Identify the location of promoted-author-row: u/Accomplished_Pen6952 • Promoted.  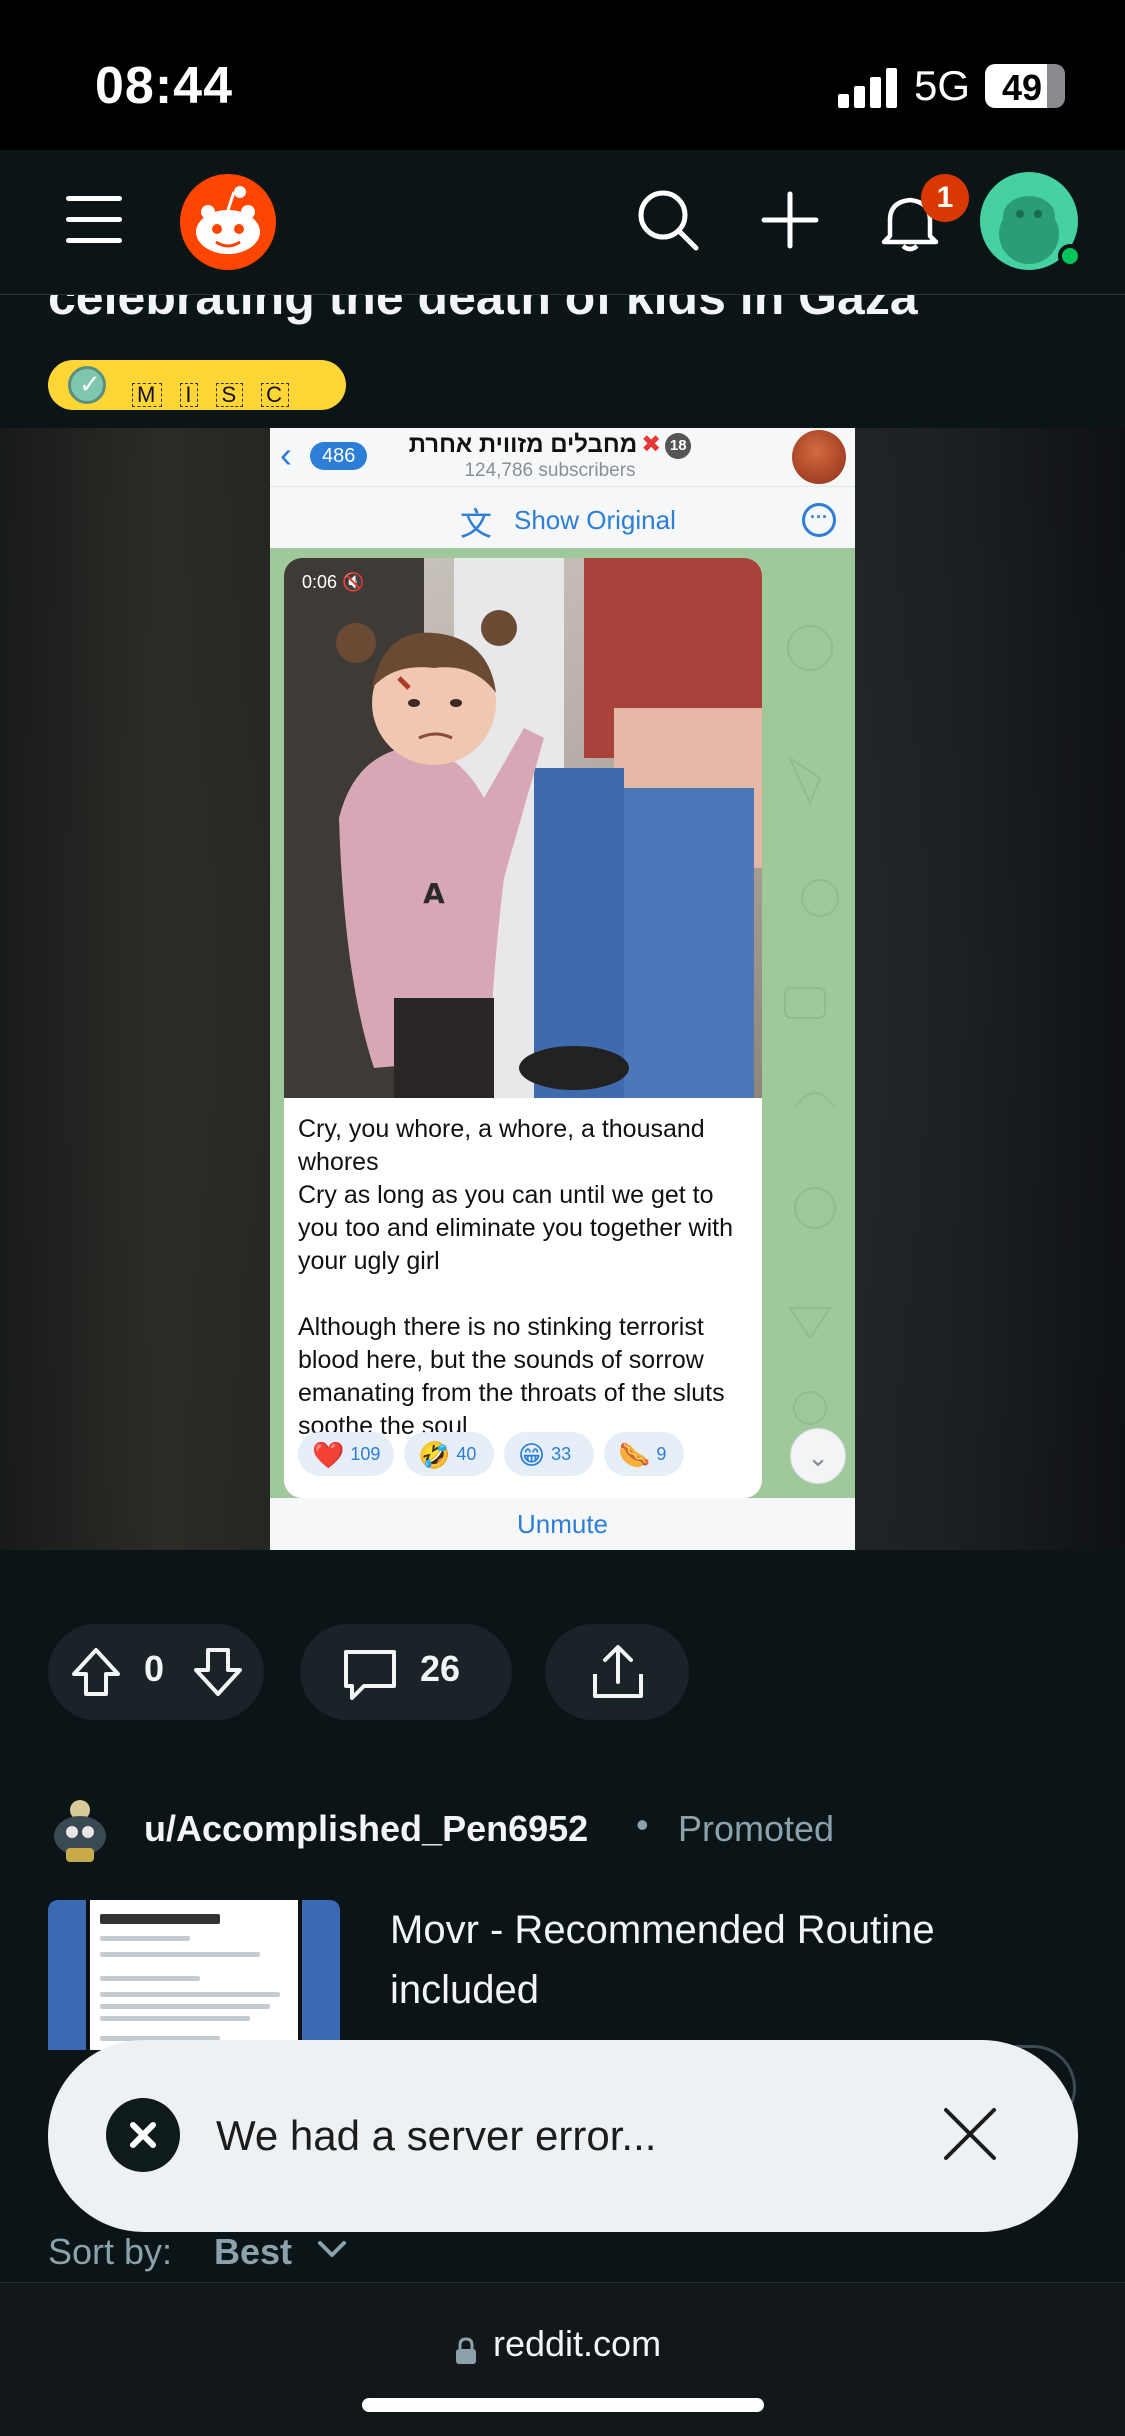
(563, 1830).